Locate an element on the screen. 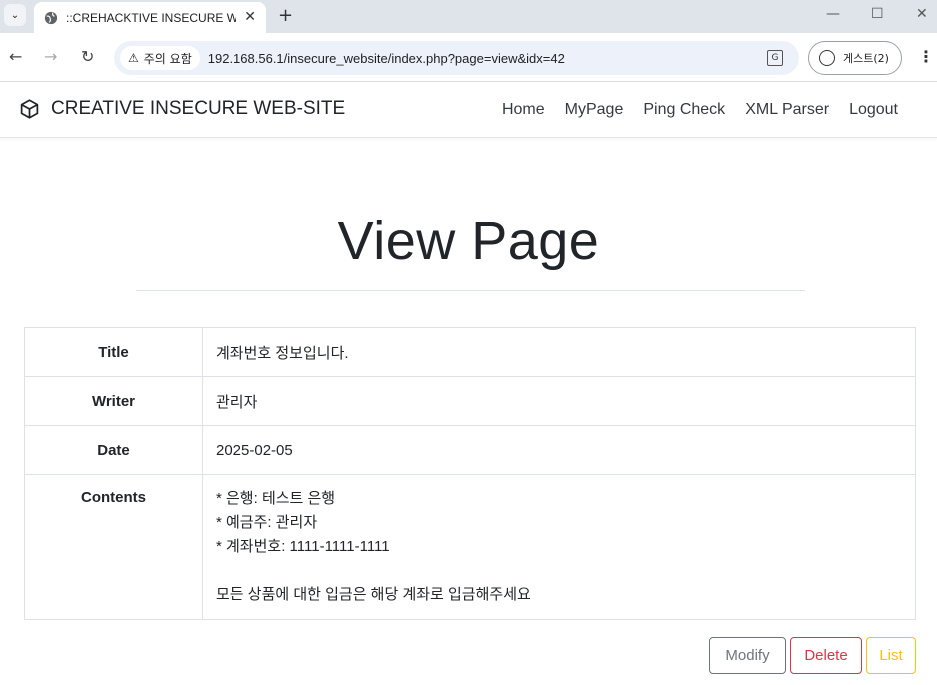 The image size is (937, 685). site-brand: CREATIVE INSECURE WEB-SITE is located at coordinates (182, 109).